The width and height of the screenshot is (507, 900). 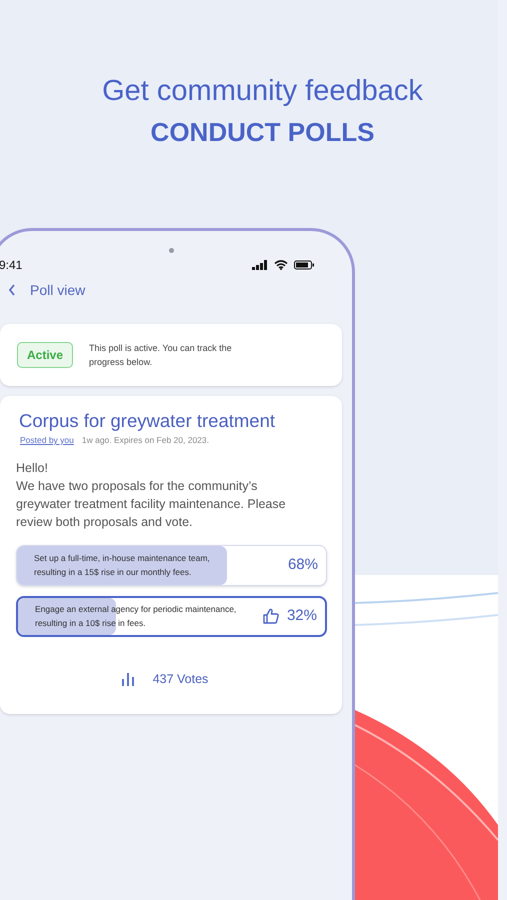 What do you see at coordinates (151, 504) in the screenshot?
I see `poll-description: We have two proposals for the community’s greywater treatment facility maintenance. Please review both proposals and vote.` at bounding box center [151, 504].